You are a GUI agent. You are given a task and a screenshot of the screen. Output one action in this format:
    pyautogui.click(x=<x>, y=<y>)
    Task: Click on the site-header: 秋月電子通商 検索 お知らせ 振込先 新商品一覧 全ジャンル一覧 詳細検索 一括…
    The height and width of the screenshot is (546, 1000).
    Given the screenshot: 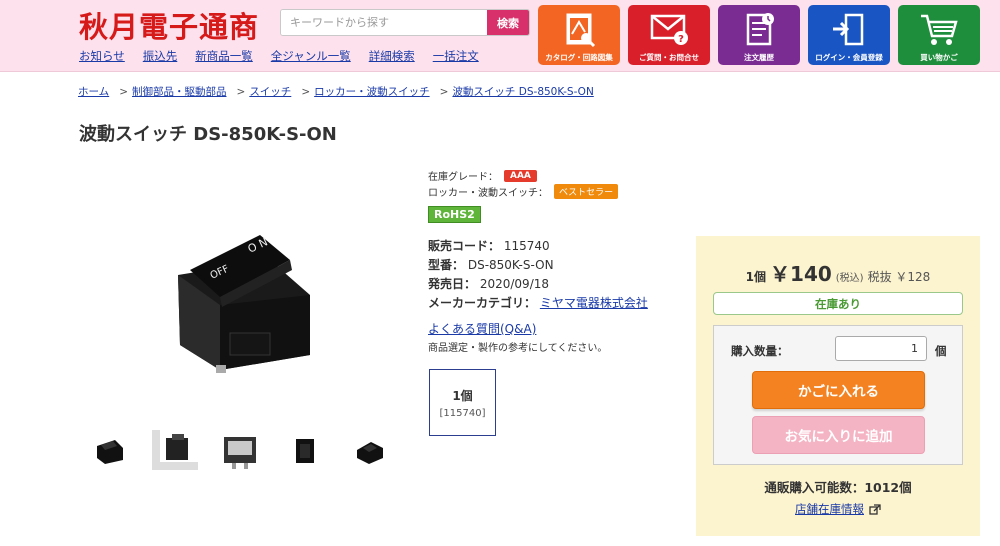 What is the action you would take?
    pyautogui.click(x=500, y=36)
    